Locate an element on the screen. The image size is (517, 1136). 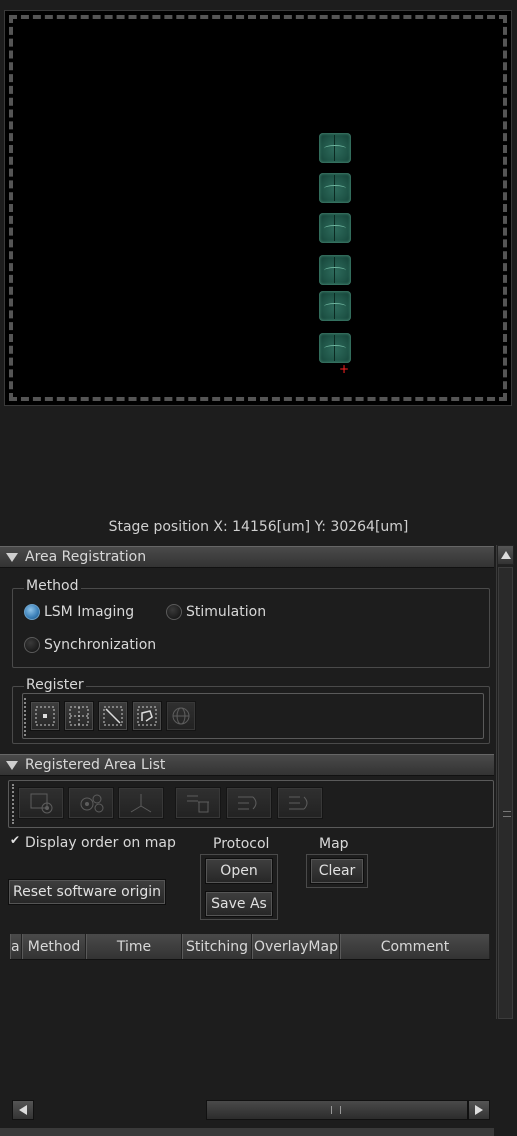
stage-position-readout: Stage position X: 14156[um] Y: 30264[um] is located at coordinates (258, 527).